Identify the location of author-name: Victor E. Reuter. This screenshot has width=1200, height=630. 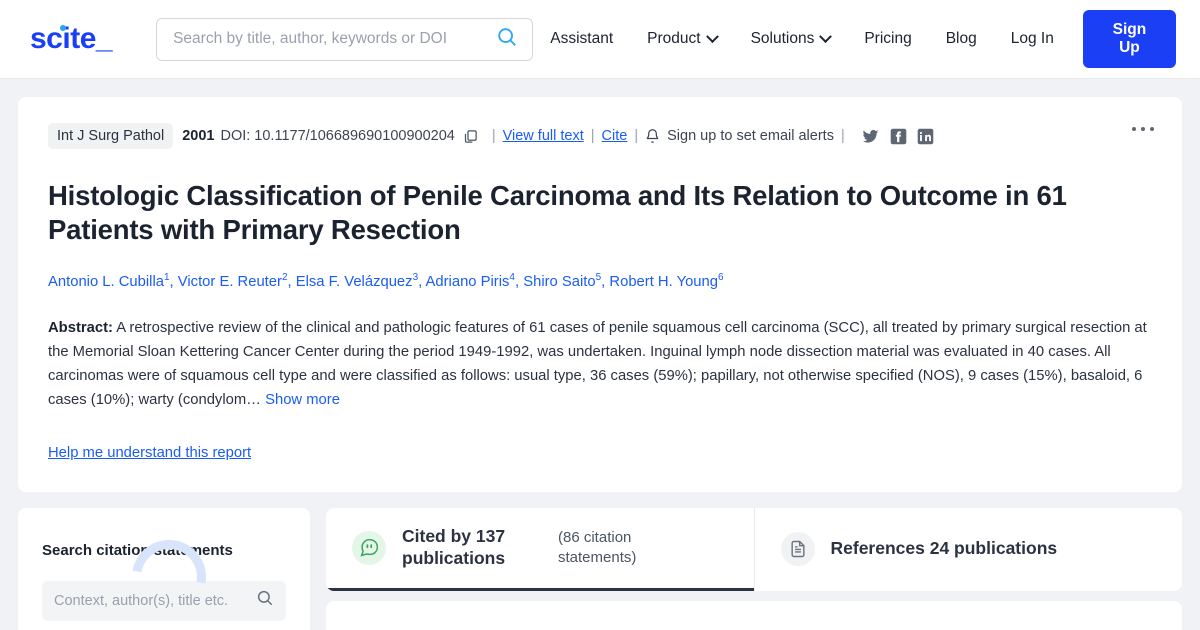
(229, 281).